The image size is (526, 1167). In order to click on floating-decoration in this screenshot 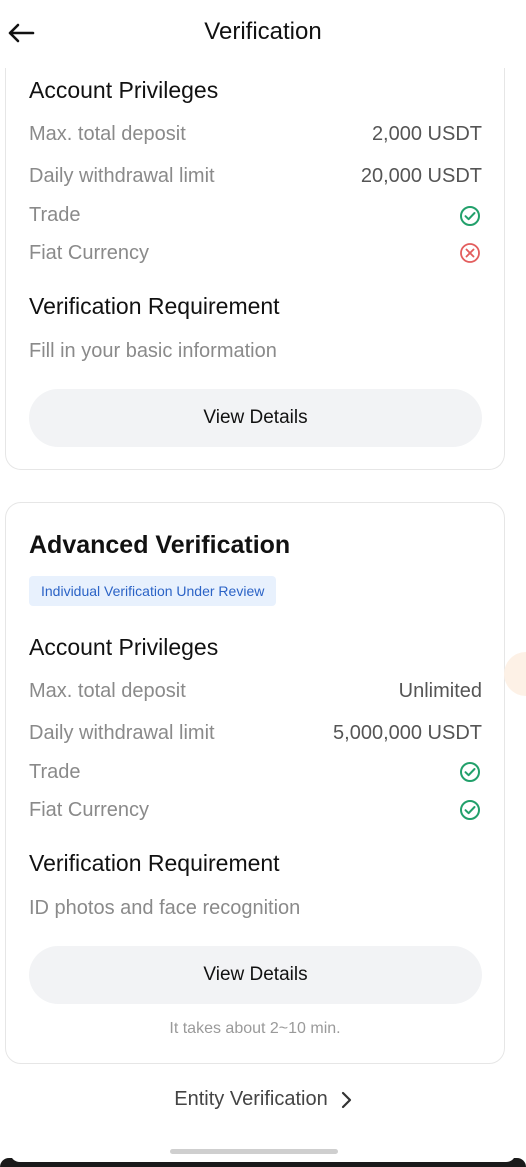, I will do `click(515, 674)`.